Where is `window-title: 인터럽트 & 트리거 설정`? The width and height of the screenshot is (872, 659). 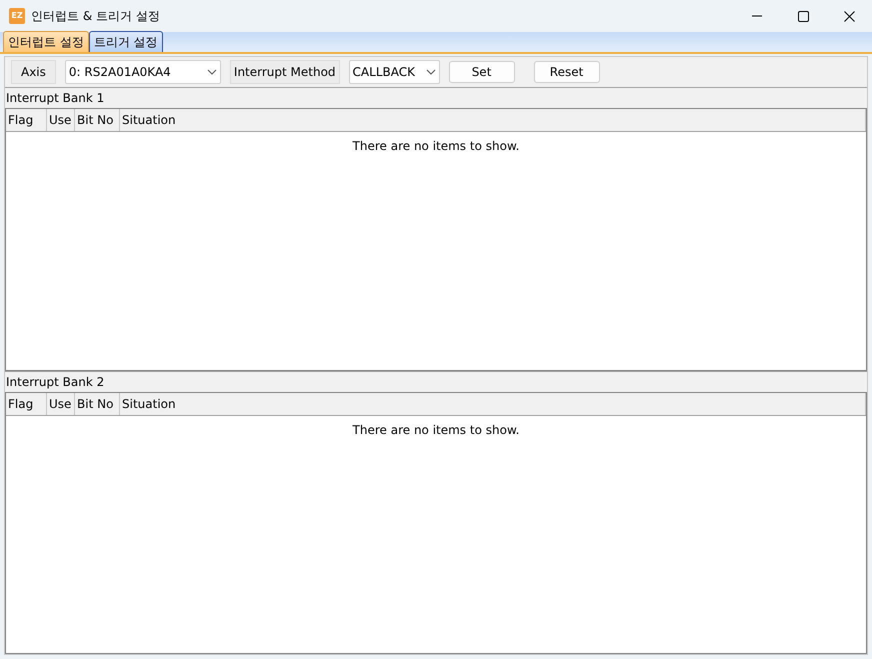
window-title: 인터럽트 & 트리거 설정 is located at coordinates (95, 16).